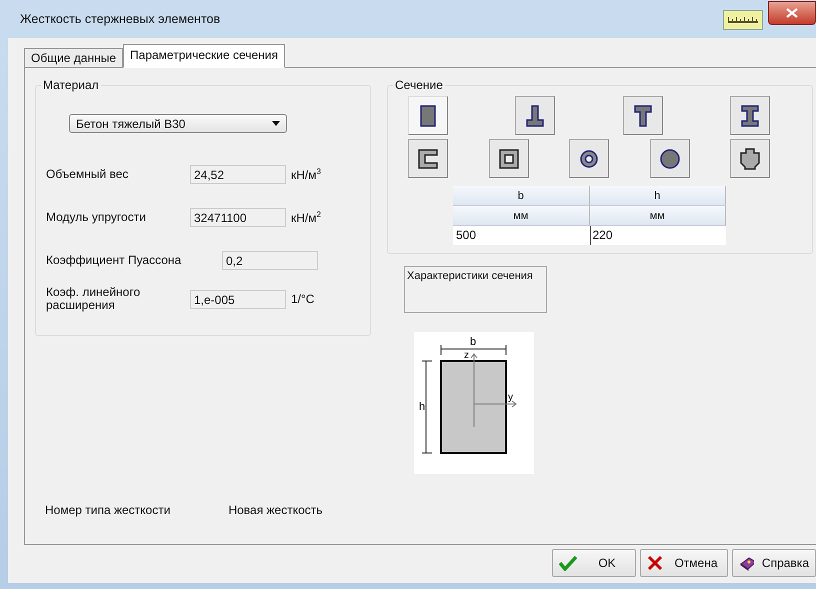 The height and width of the screenshot is (589, 816). Describe the element at coordinates (276, 123) in the screenshot. I see `caret-icon` at that location.